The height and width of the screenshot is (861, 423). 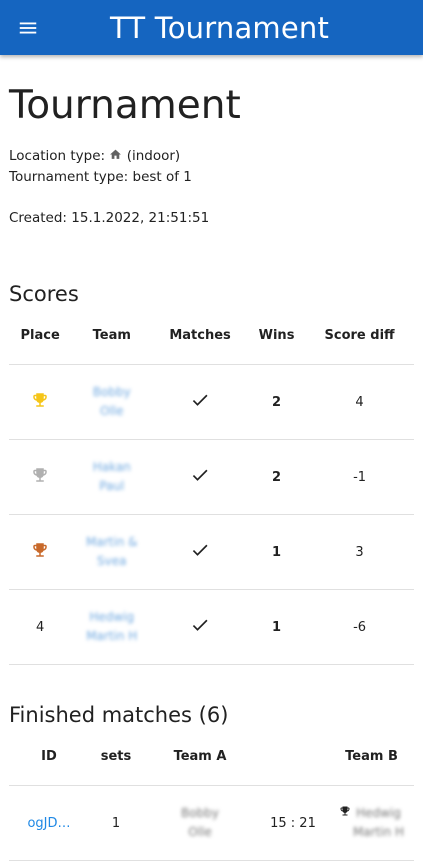 What do you see at coordinates (44, 294) in the screenshot?
I see `scores-heading: Scores` at bounding box center [44, 294].